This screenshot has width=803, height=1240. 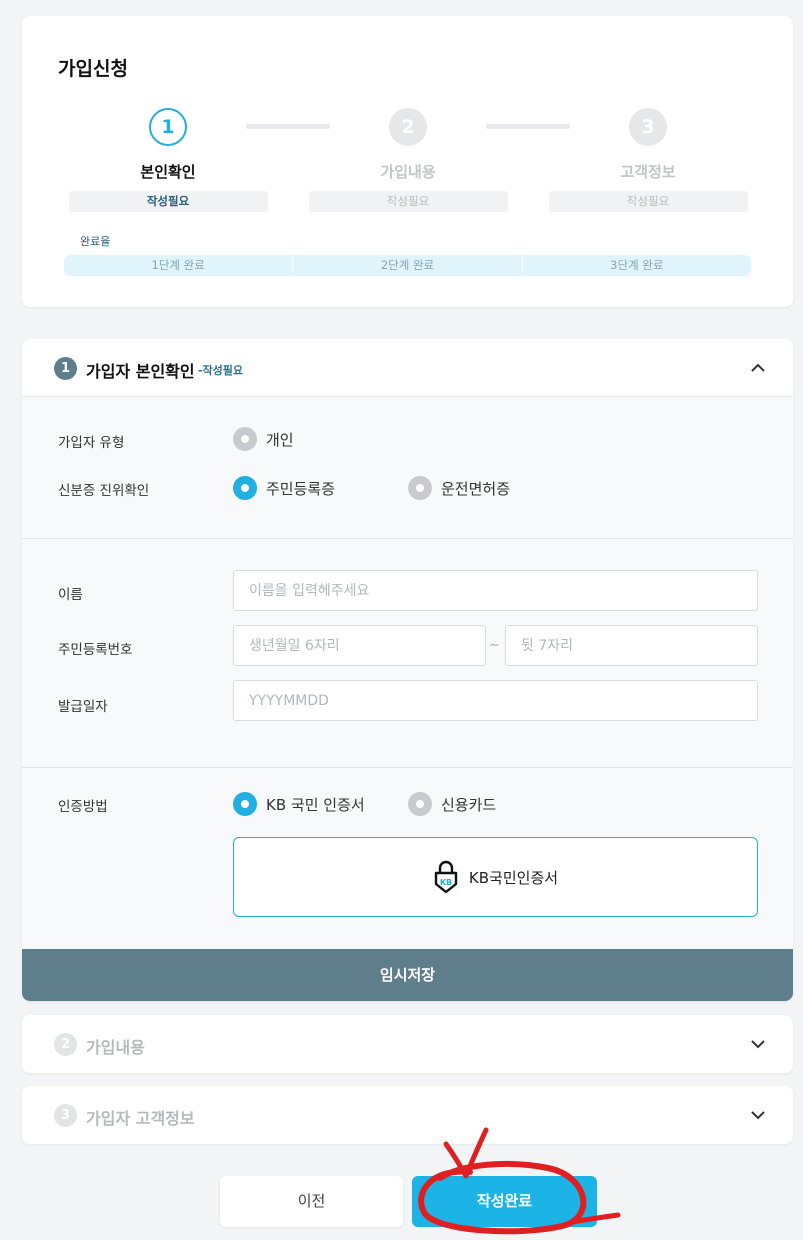 What do you see at coordinates (168, 127) in the screenshot?
I see `step-1-number: 1` at bounding box center [168, 127].